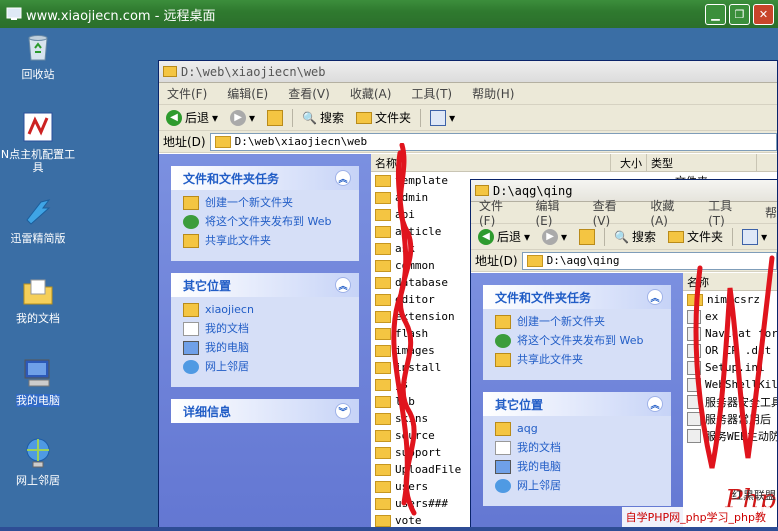  Describe the element at coordinates (38, 212) in the screenshot. I see `thunder-icon` at that location.